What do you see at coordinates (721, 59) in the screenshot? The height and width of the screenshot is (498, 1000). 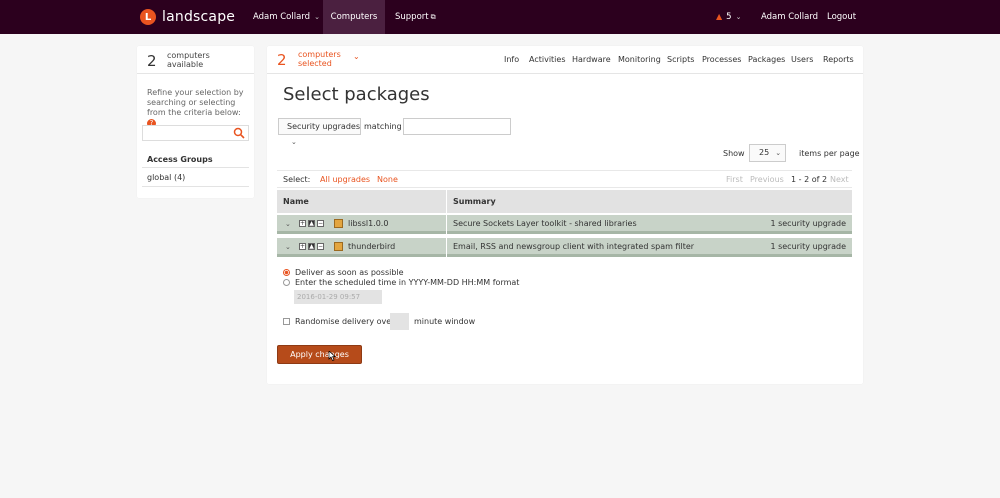 I see `tab-processes: Processes` at bounding box center [721, 59].